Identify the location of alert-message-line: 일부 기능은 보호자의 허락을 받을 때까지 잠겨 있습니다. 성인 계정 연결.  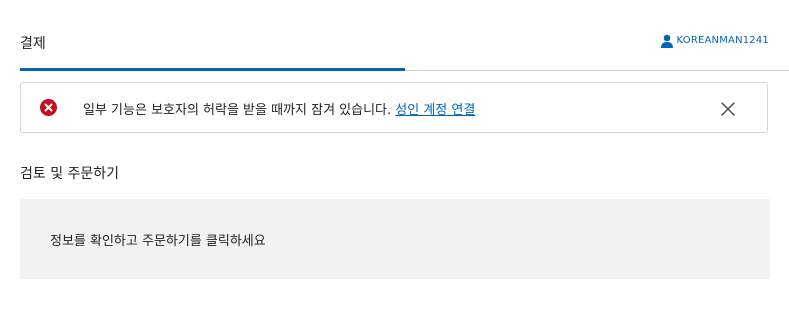
(279, 108).